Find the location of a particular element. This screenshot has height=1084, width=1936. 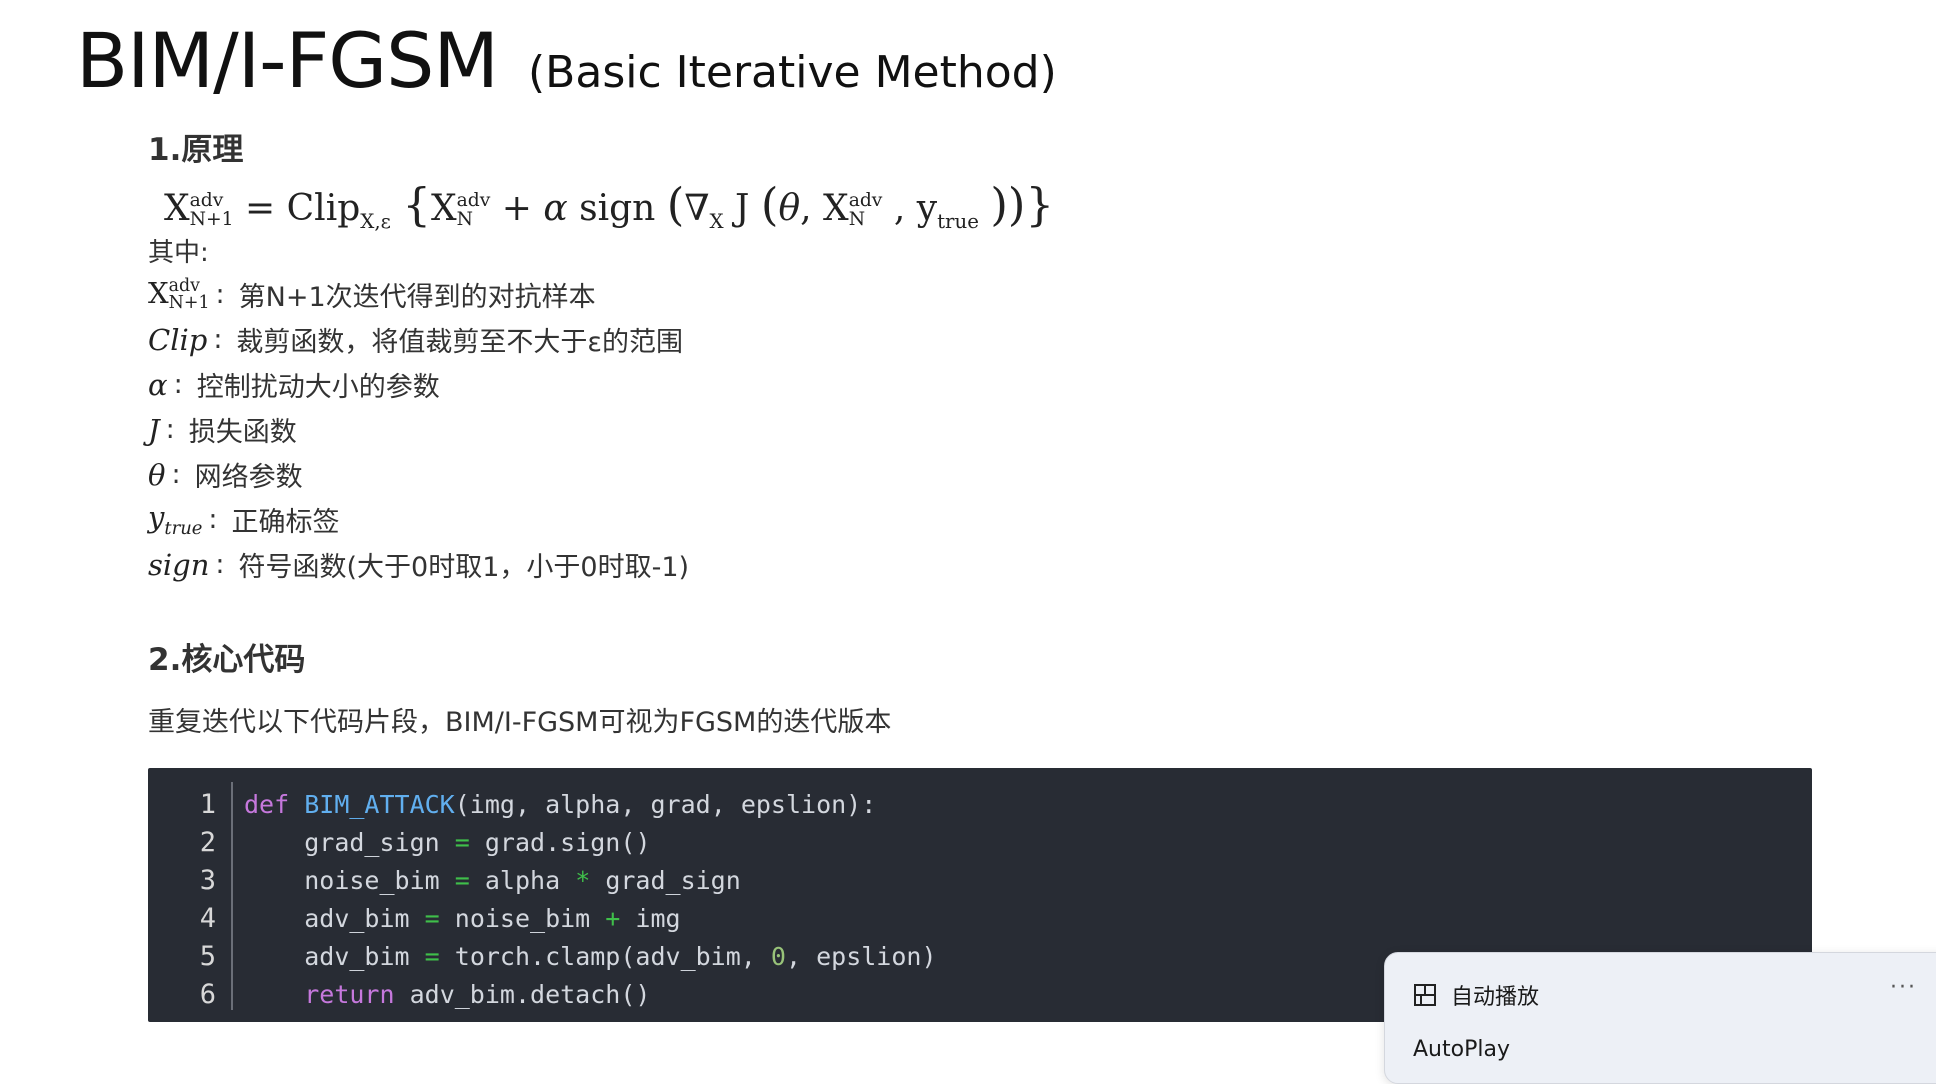

code-intro-text: 重复迭代以下代码片段，BIM/I-FGSM可视为FGSM的迭代版本 is located at coordinates (520, 722).